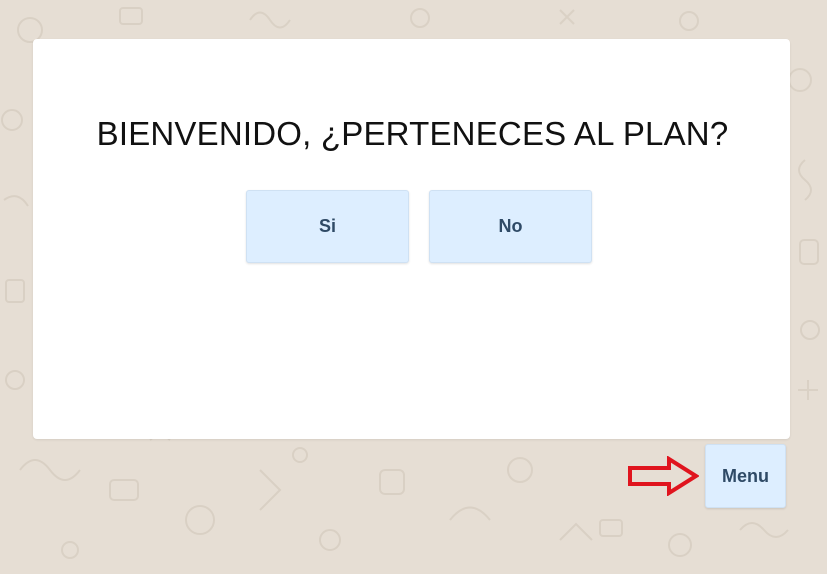  What do you see at coordinates (327, 226) in the screenshot?
I see `yes-button: Si` at bounding box center [327, 226].